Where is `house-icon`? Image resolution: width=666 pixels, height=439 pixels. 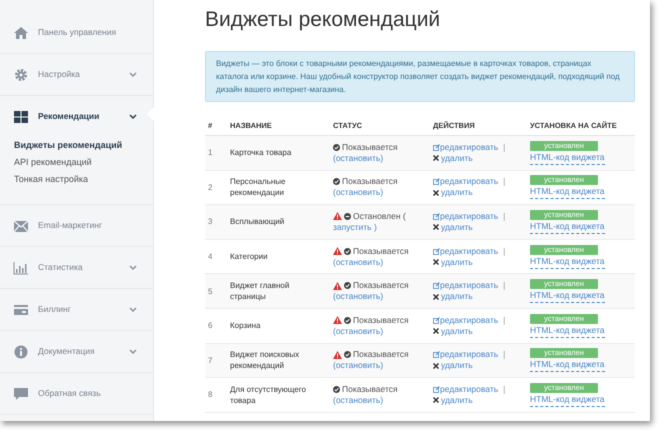
house-icon is located at coordinates (21, 33).